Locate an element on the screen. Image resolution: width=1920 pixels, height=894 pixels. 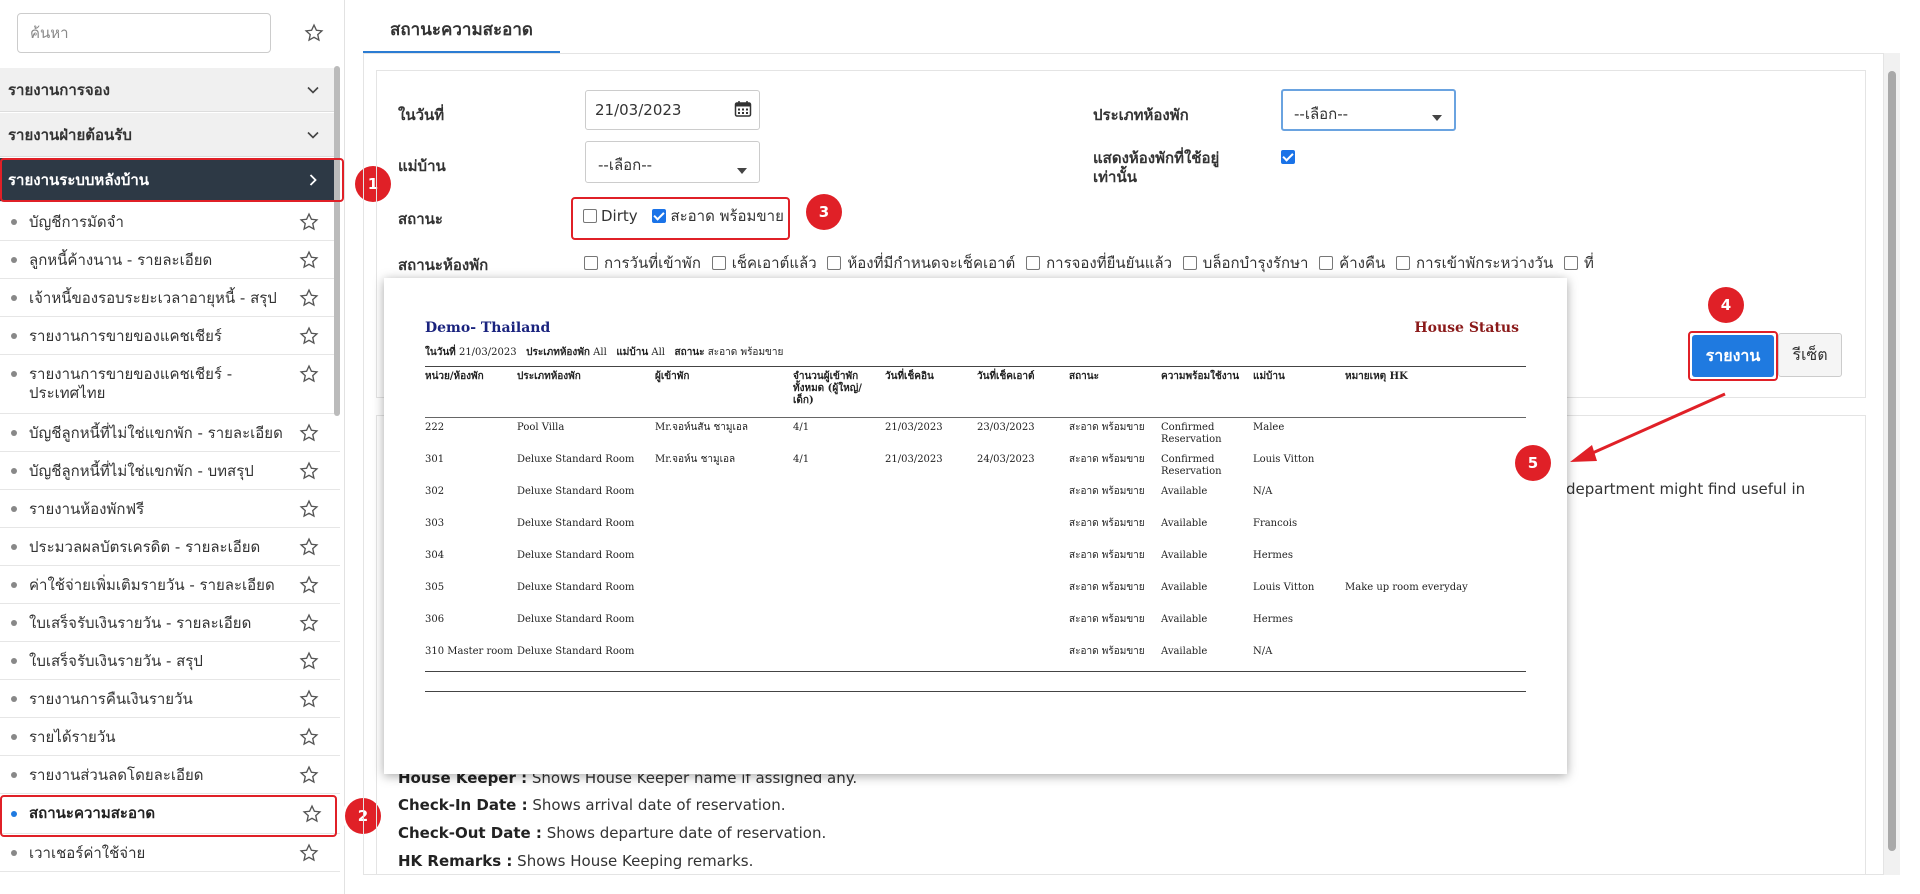
search-input is located at coordinates (144, 33).